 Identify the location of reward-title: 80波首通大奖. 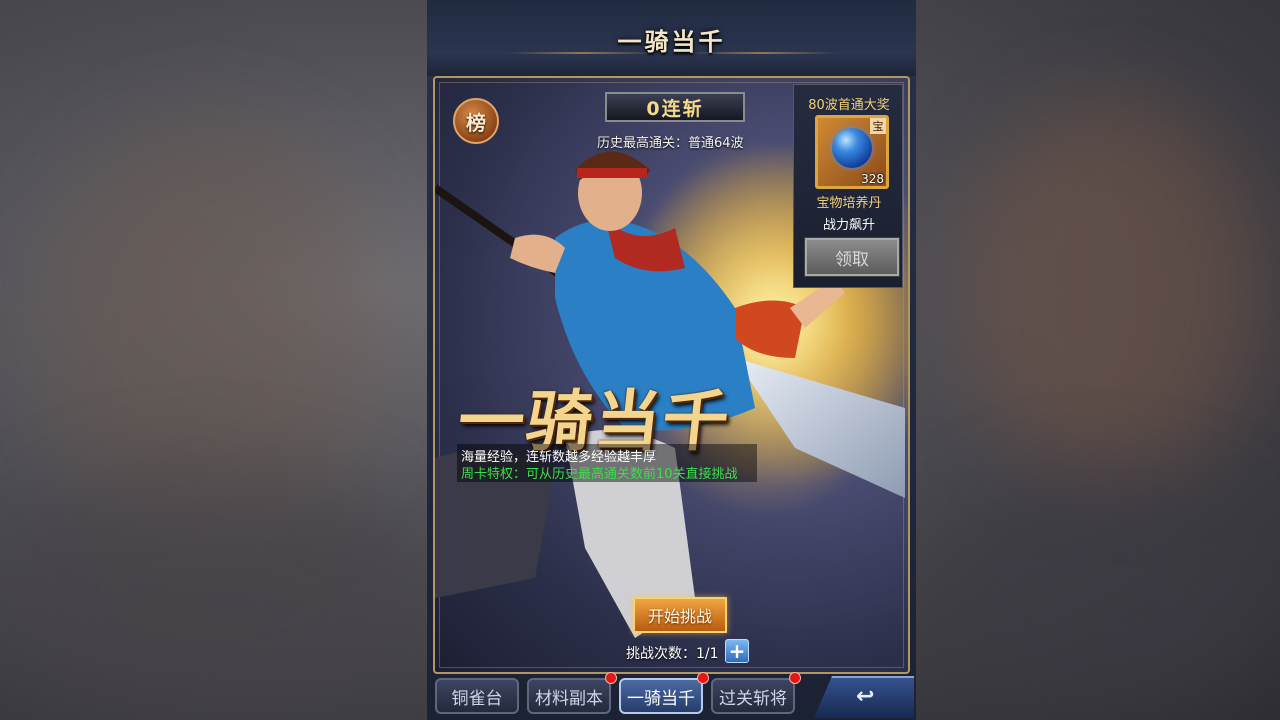
(849, 105).